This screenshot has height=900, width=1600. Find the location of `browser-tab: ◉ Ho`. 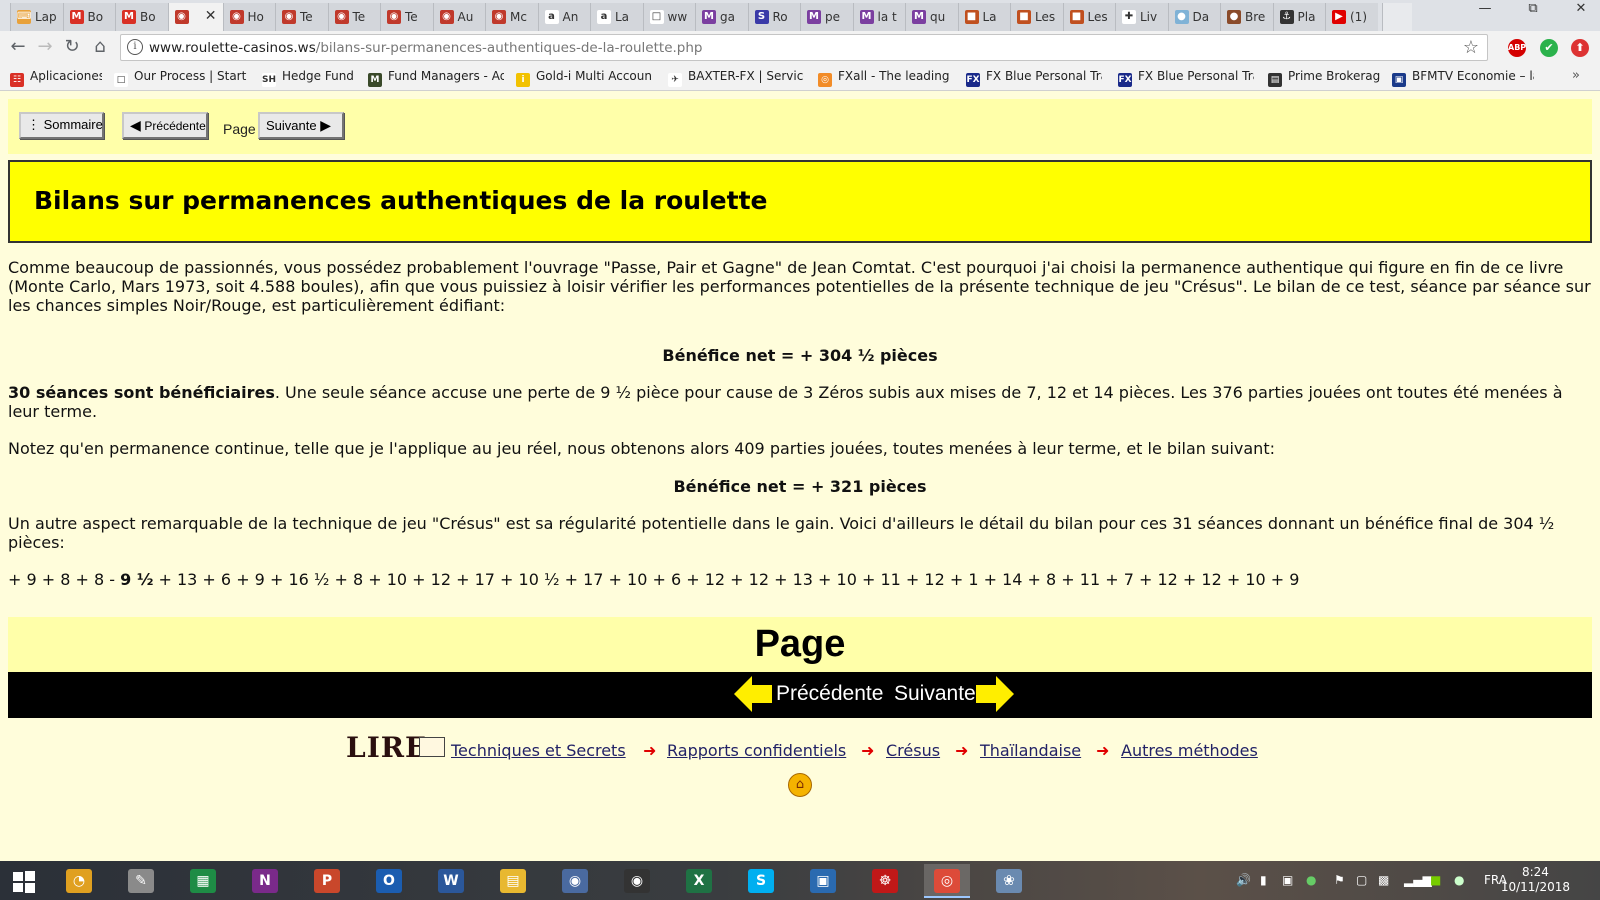

browser-tab: ◉ Ho is located at coordinates (248, 17).